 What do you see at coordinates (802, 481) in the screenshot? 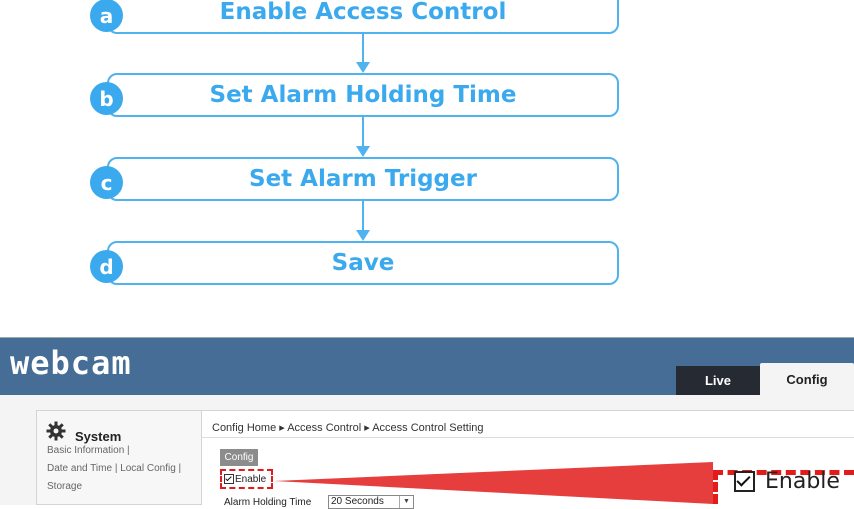
I see `zoom-enable-label: Enable` at bounding box center [802, 481].